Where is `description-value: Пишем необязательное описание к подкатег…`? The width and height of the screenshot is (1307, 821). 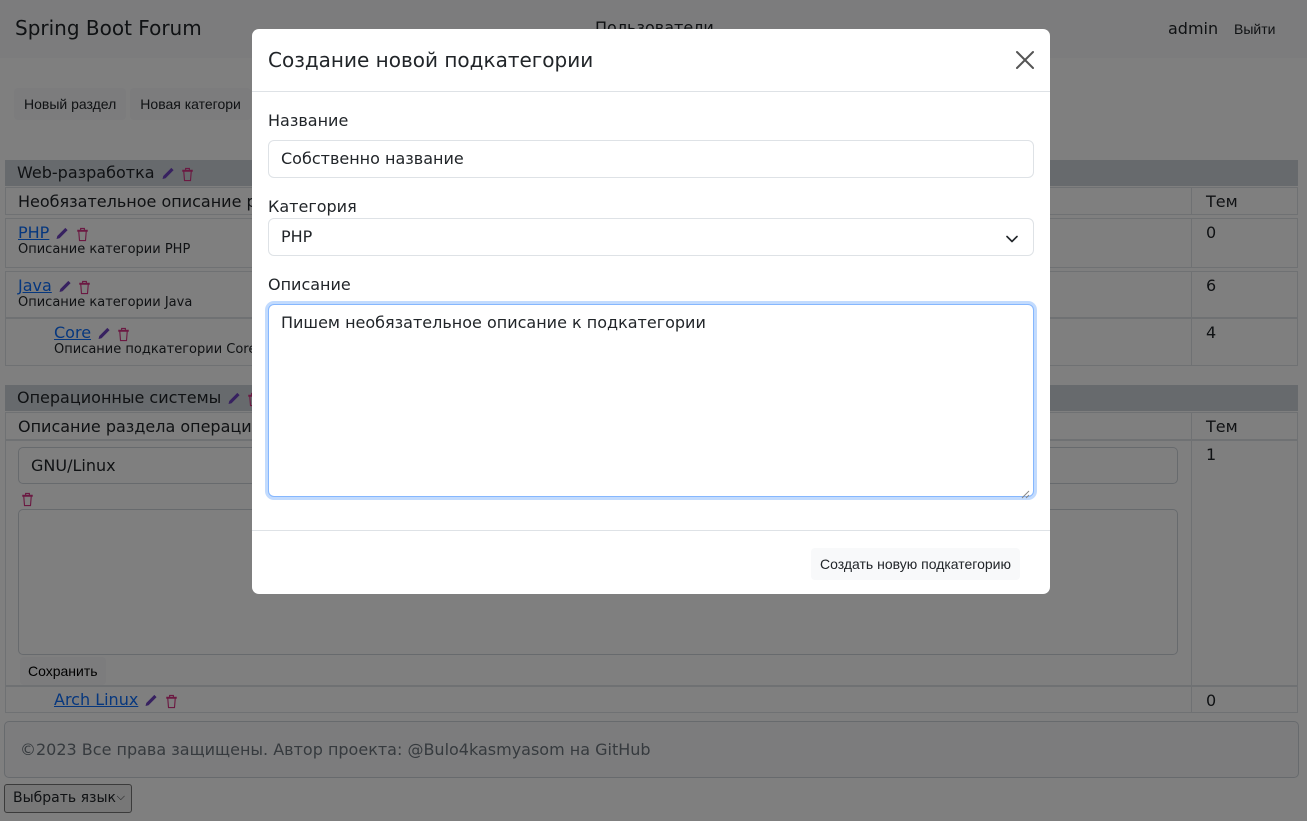 description-value: Пишем необязательное описание к подкатег… is located at coordinates (493, 322).